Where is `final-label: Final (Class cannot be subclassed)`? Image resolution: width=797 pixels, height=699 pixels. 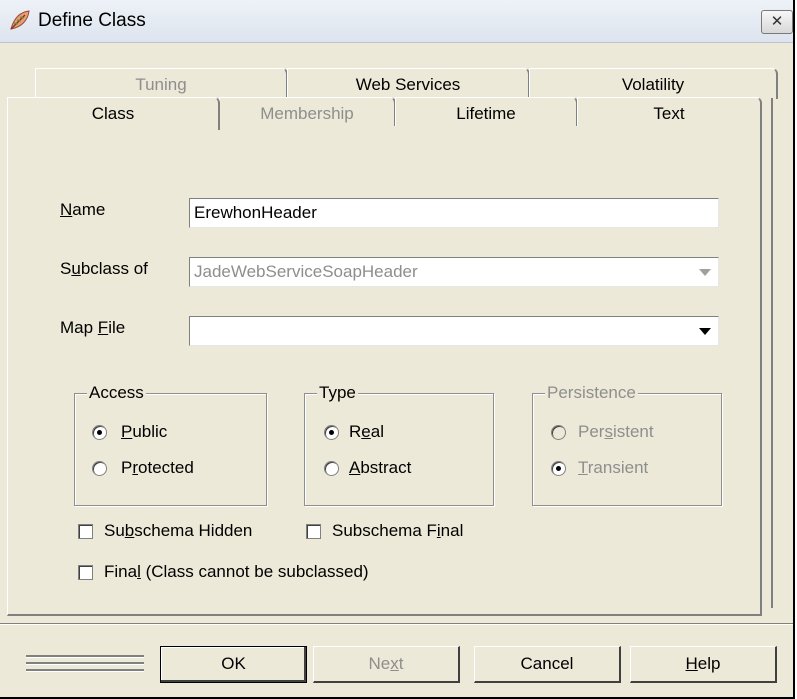
final-label: Final (Class cannot be subclassed) is located at coordinates (236, 572).